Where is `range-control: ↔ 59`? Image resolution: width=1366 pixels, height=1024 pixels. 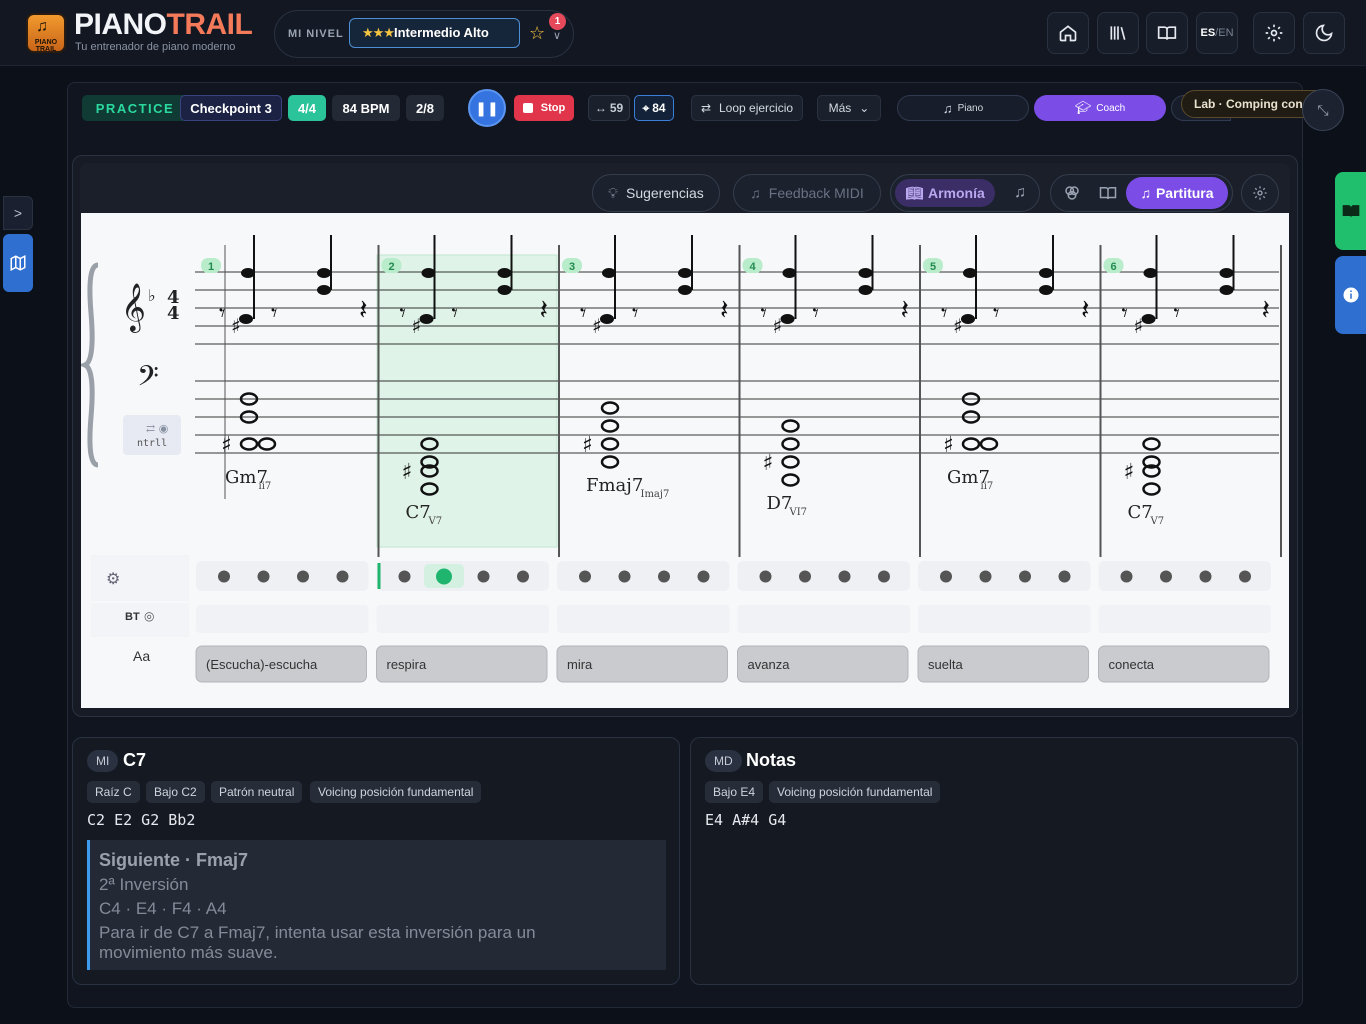
range-control: ↔ 59 is located at coordinates (609, 108).